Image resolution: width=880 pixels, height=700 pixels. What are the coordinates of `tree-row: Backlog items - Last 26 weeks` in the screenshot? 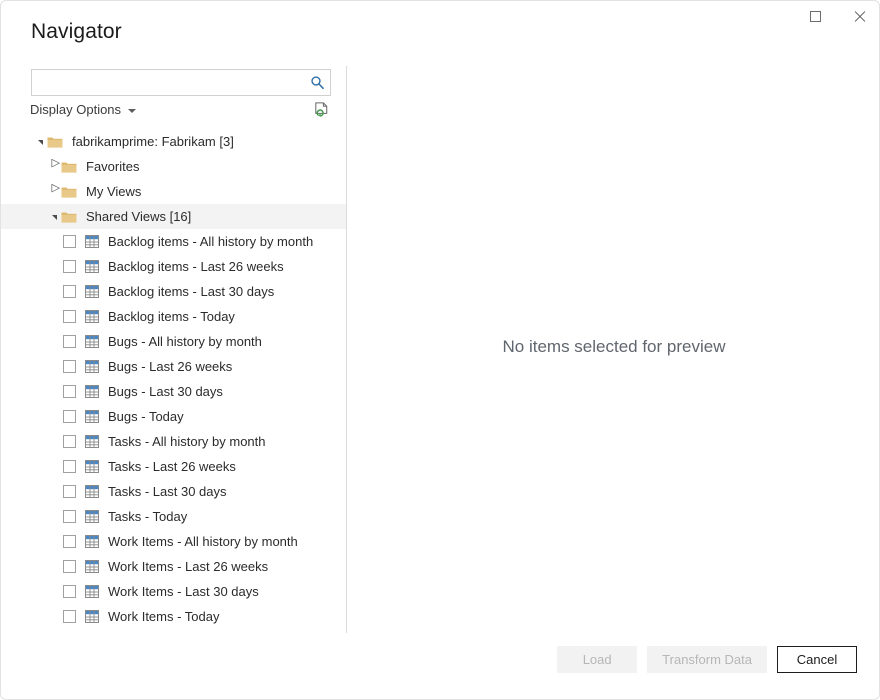 It's located at (173, 266).